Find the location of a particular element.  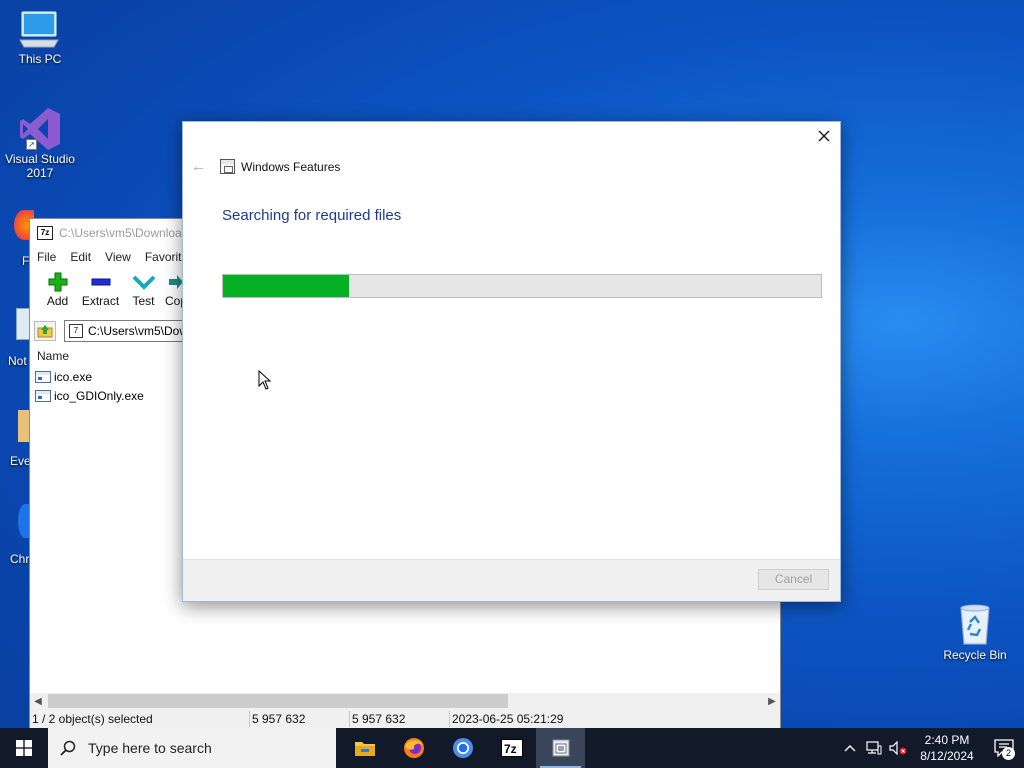

volume-muted-icon is located at coordinates (898, 748).